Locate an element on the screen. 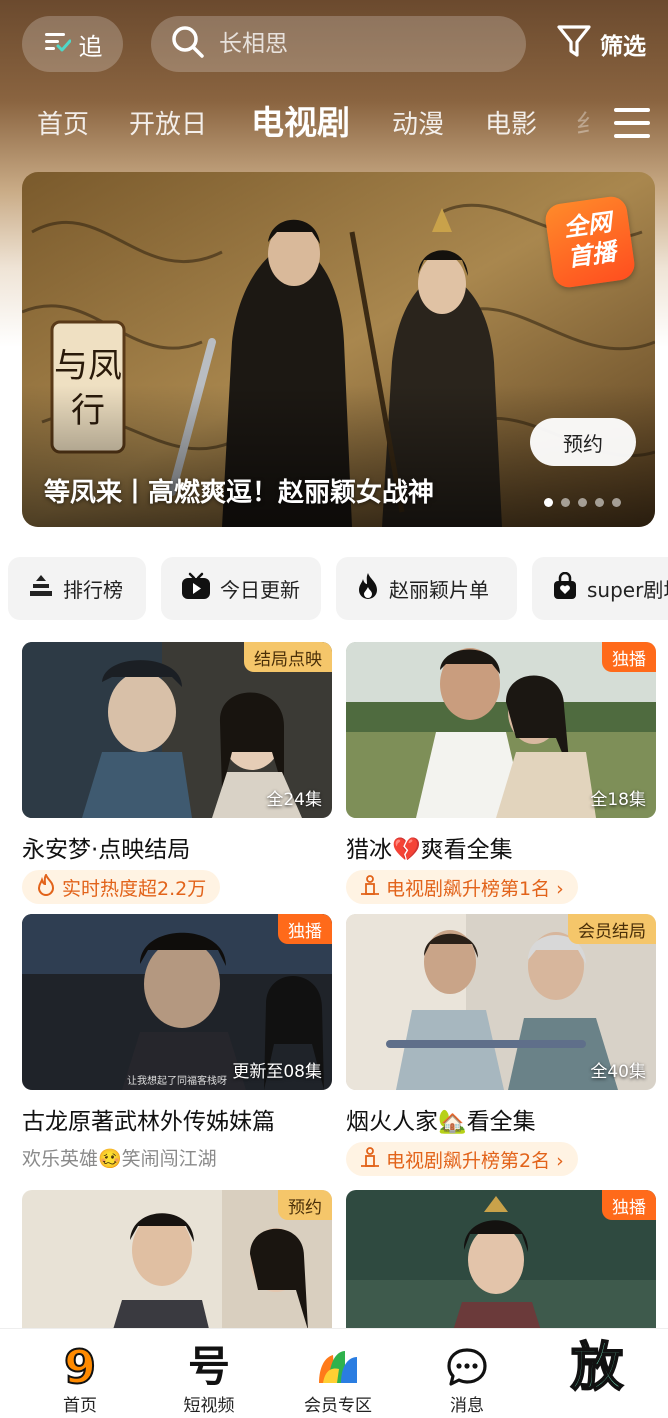 This screenshot has width=668, height=1418. drama-card: 会员结局 全40集 烟火人家🏡看全集 电视剧飙升榜第2名 › is located at coordinates (501, 1045).